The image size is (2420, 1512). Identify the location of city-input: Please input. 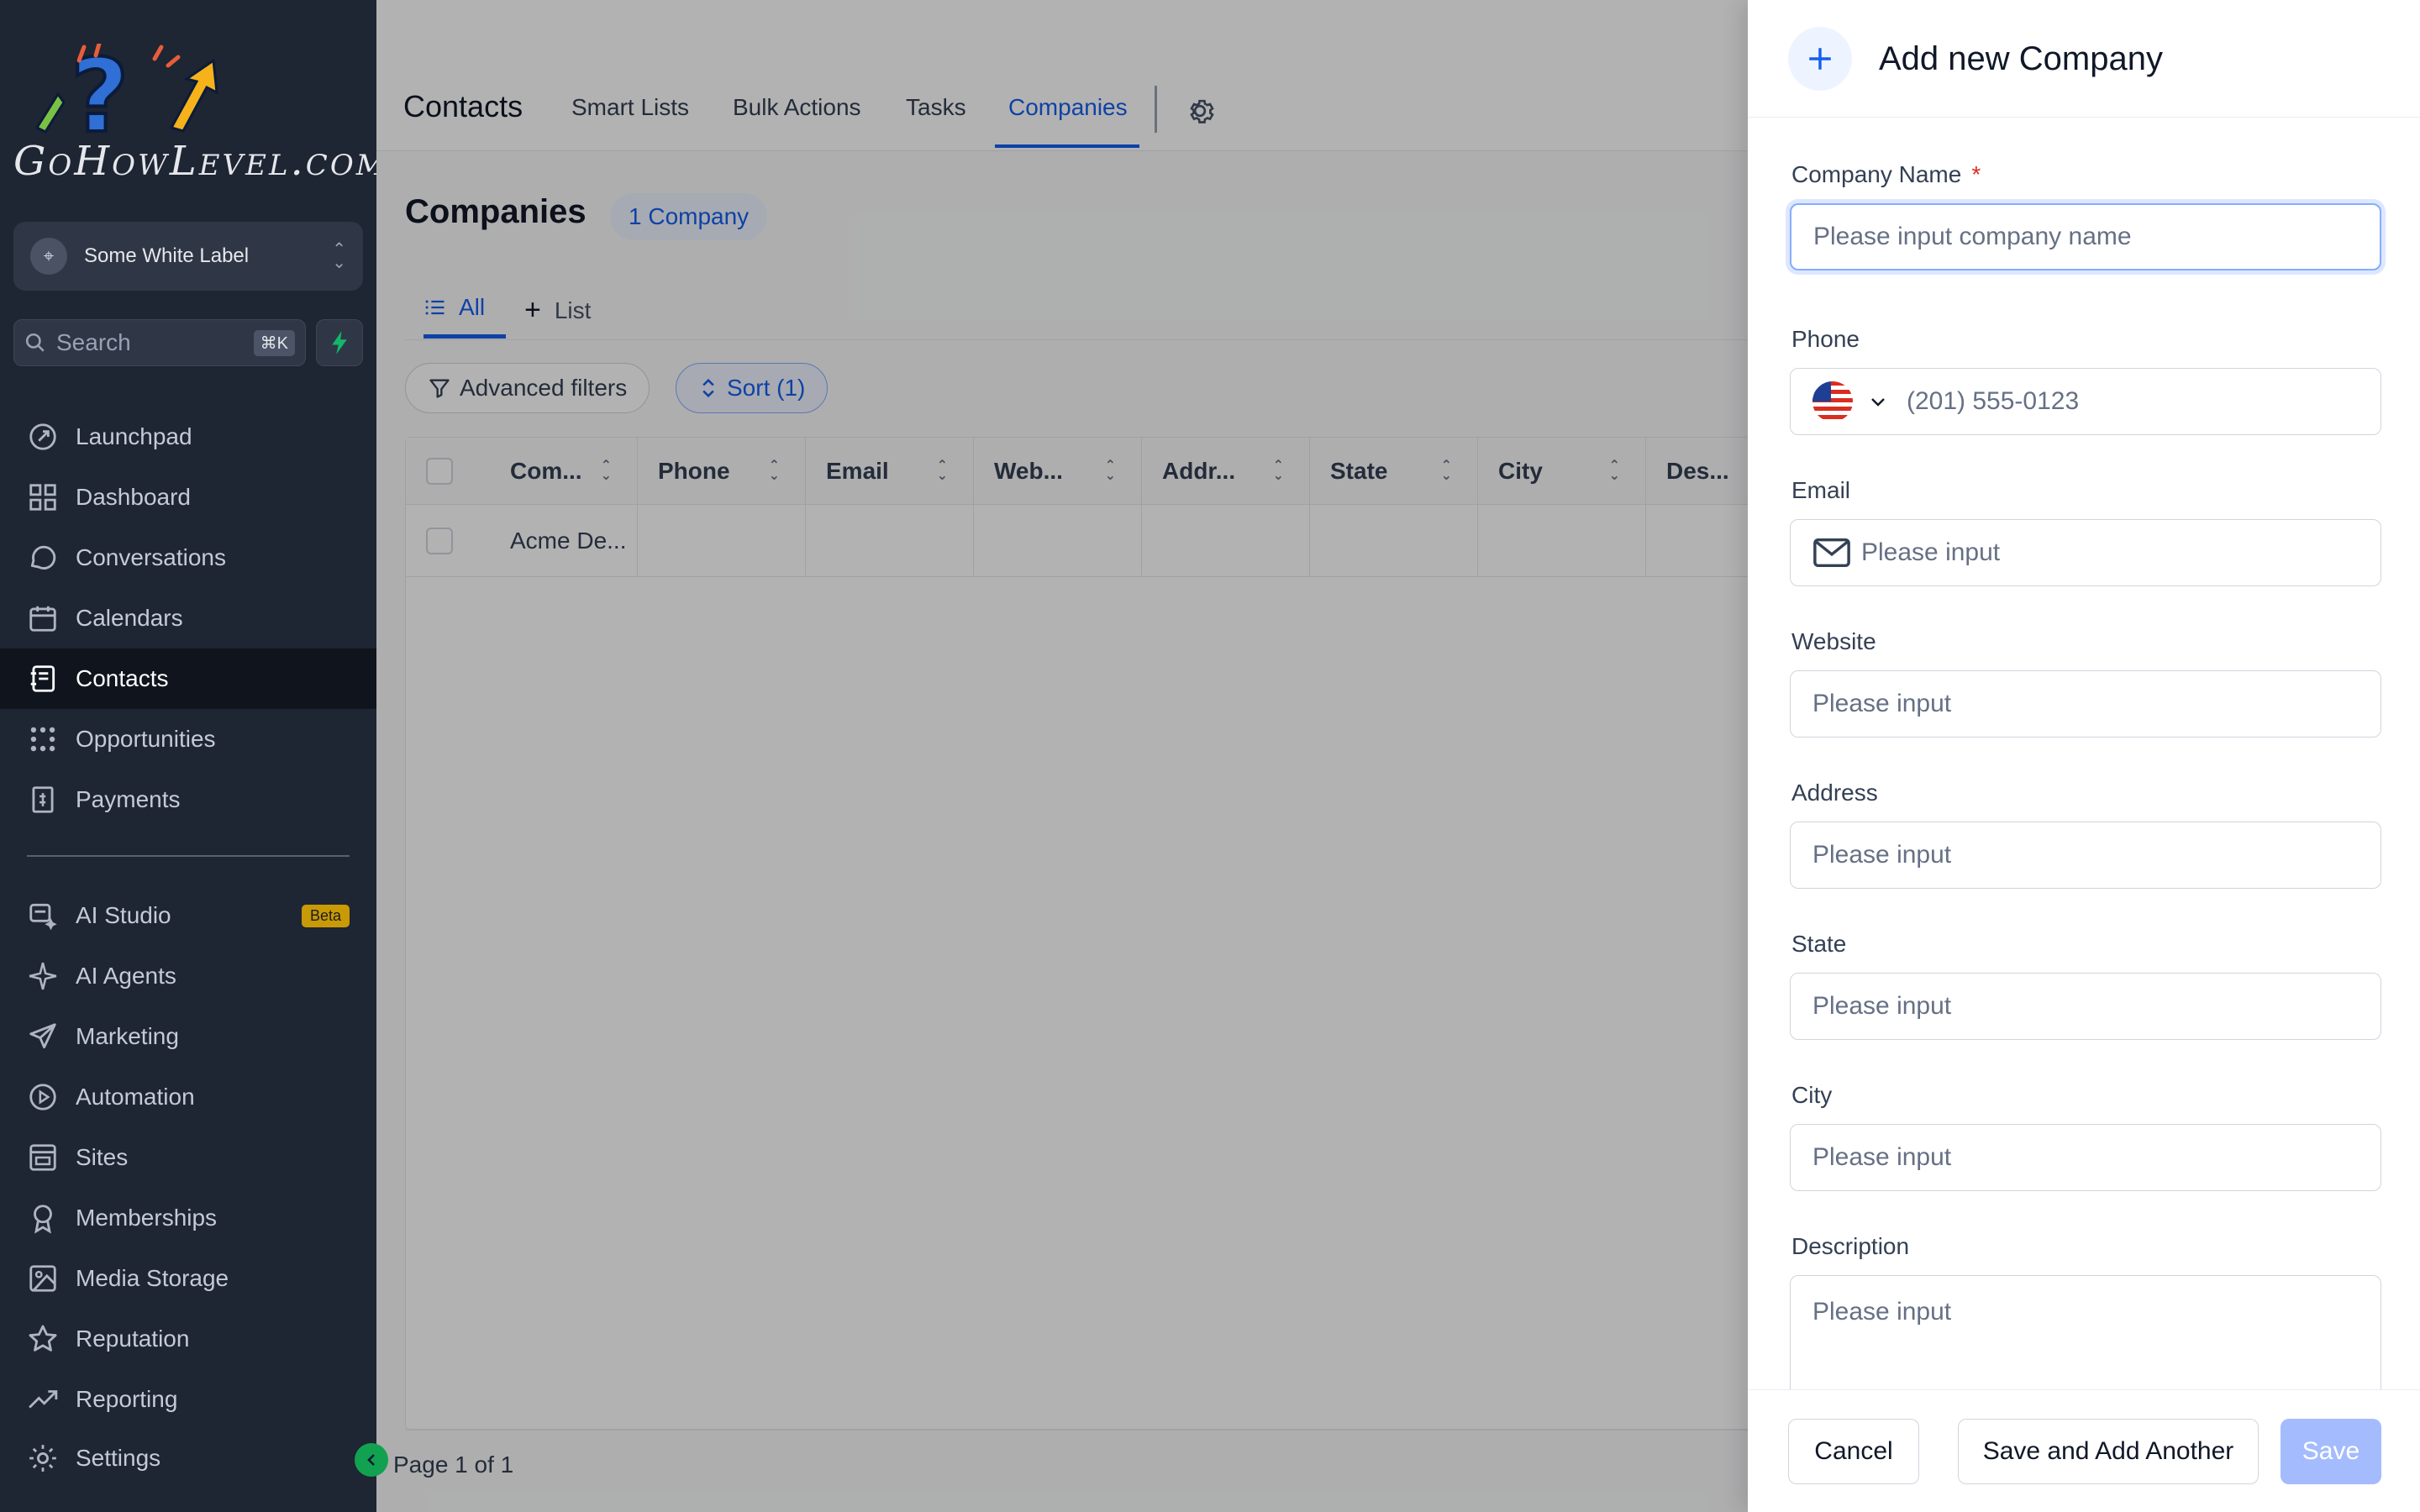
(2086, 1157).